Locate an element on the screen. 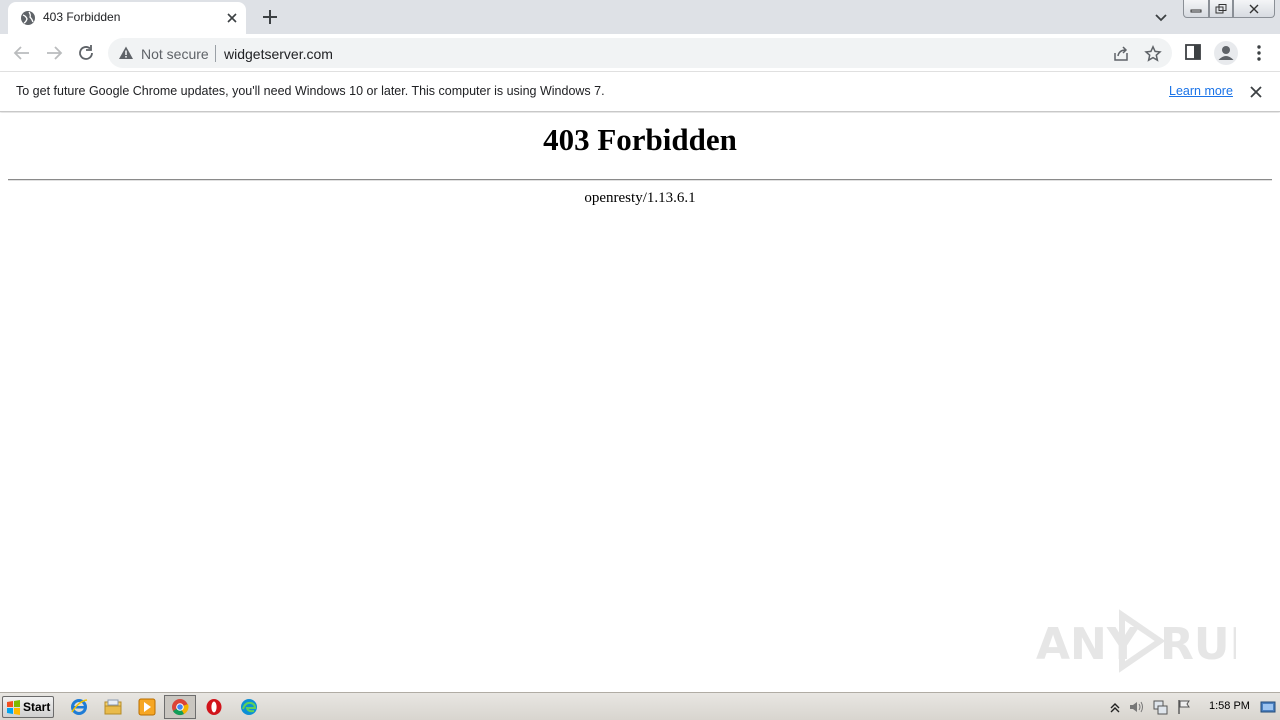  omnibox-separator is located at coordinates (215, 53).